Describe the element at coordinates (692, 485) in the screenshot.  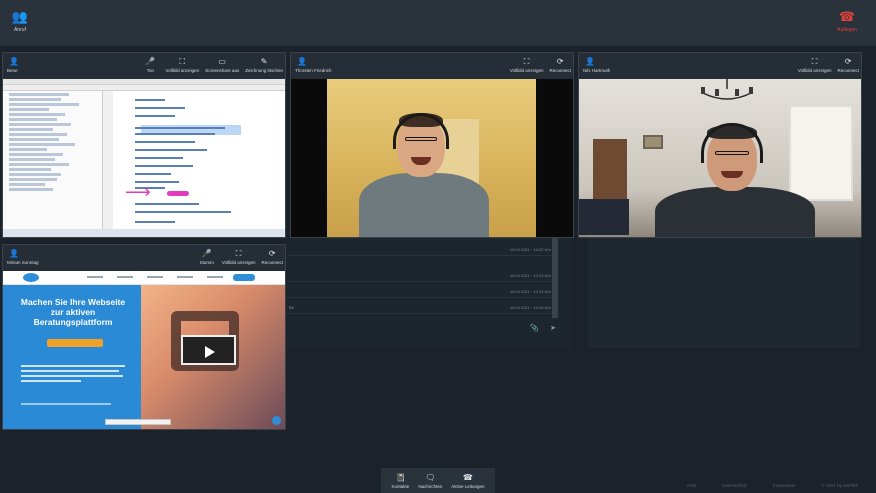
I see `footer-link-agb: AGB` at that location.